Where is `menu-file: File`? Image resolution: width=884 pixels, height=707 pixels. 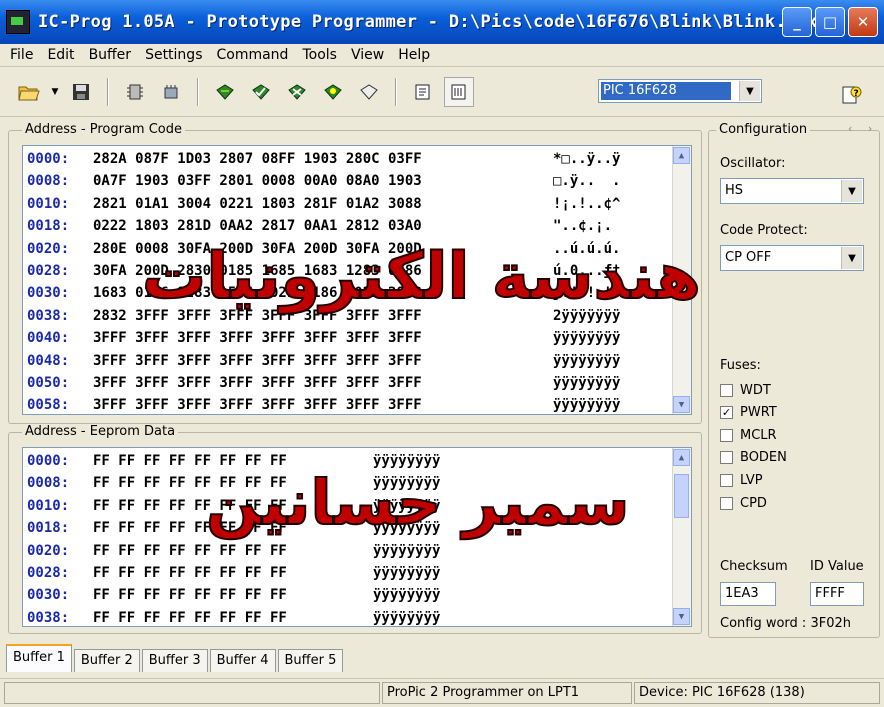
menu-file: File is located at coordinates (20, 55).